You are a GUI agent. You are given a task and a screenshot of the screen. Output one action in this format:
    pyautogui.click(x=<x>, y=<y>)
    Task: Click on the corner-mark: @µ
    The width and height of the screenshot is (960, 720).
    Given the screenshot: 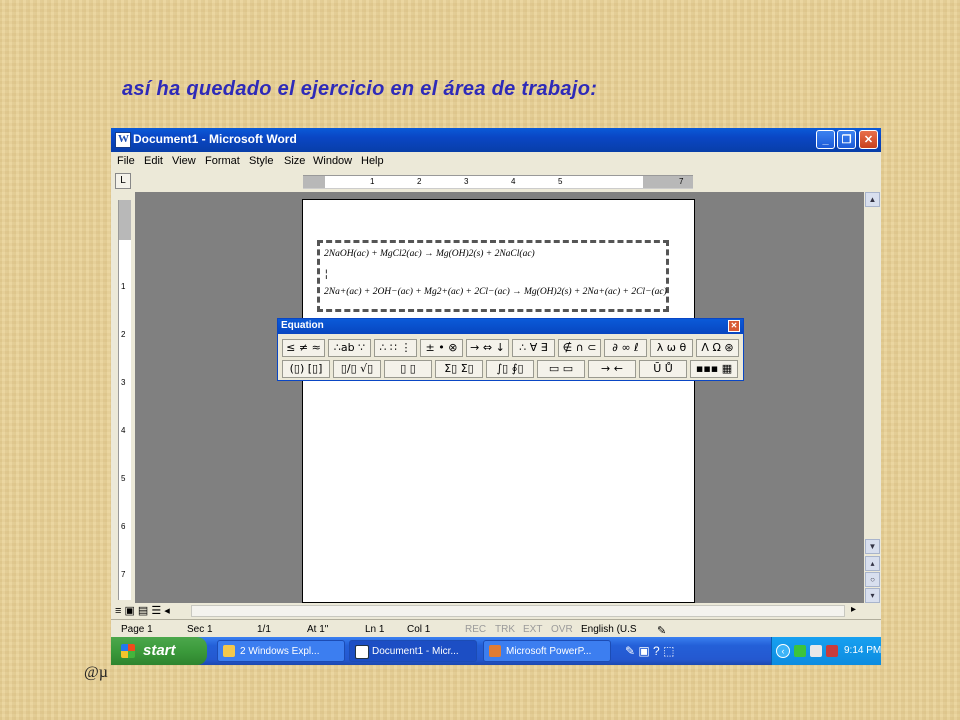 What is the action you would take?
    pyautogui.click(x=96, y=672)
    